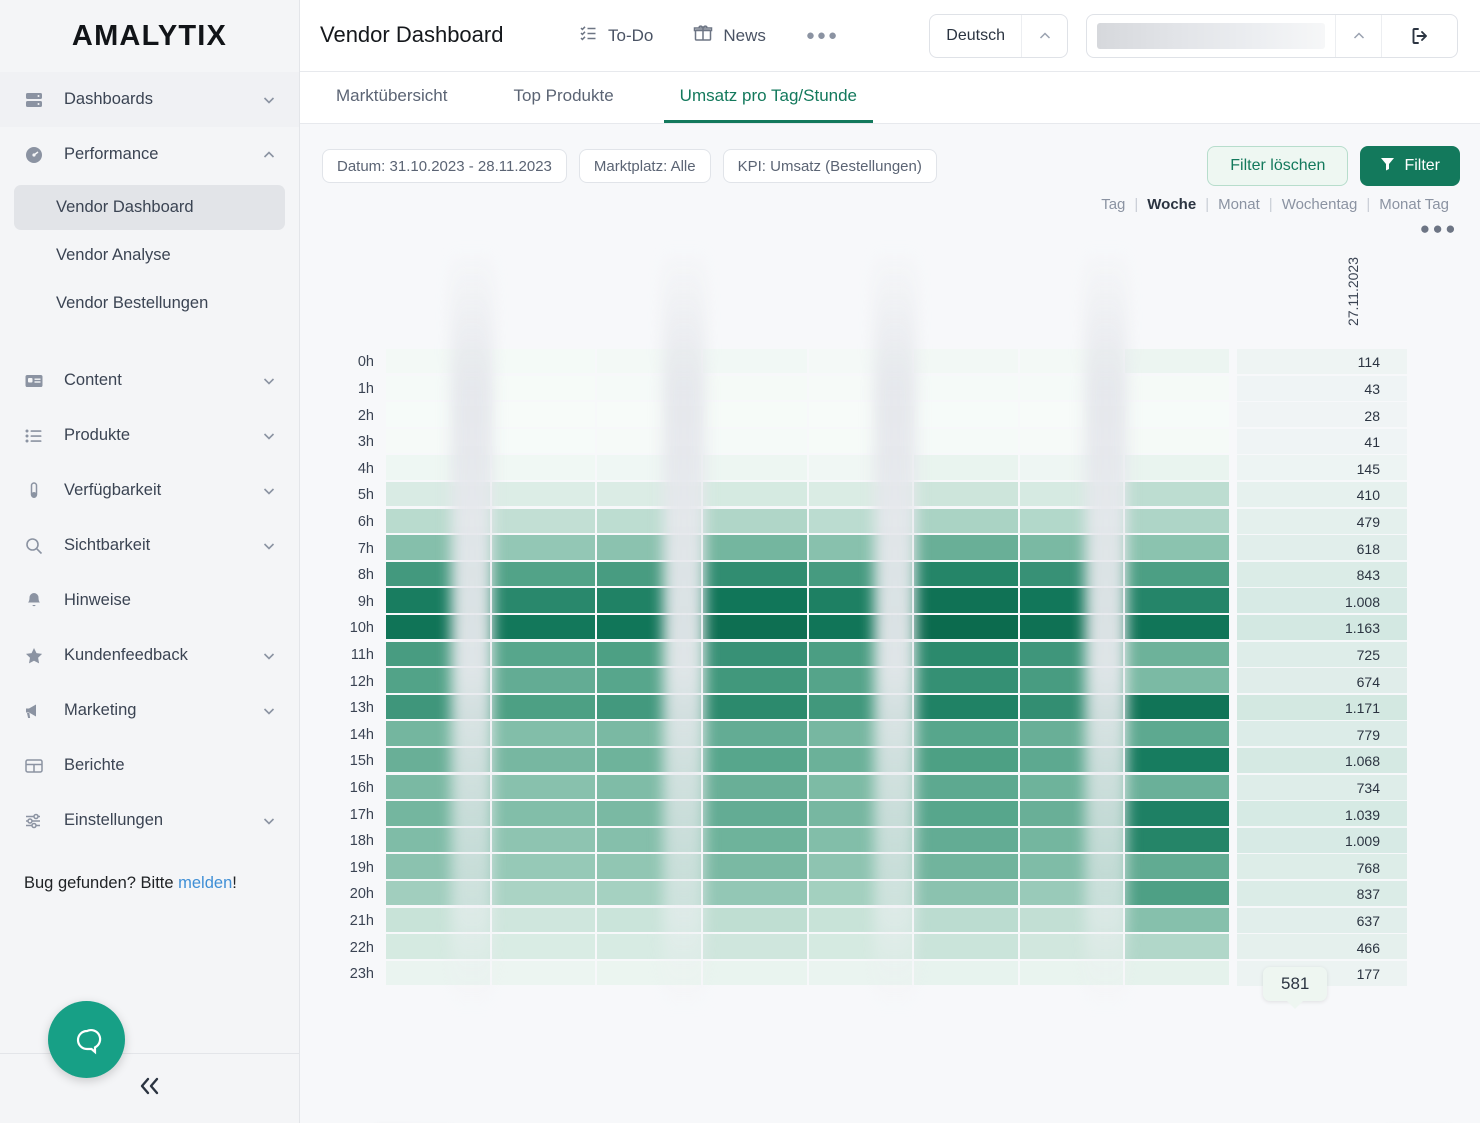 The height and width of the screenshot is (1123, 1480). I want to click on account-select, so click(1272, 35).